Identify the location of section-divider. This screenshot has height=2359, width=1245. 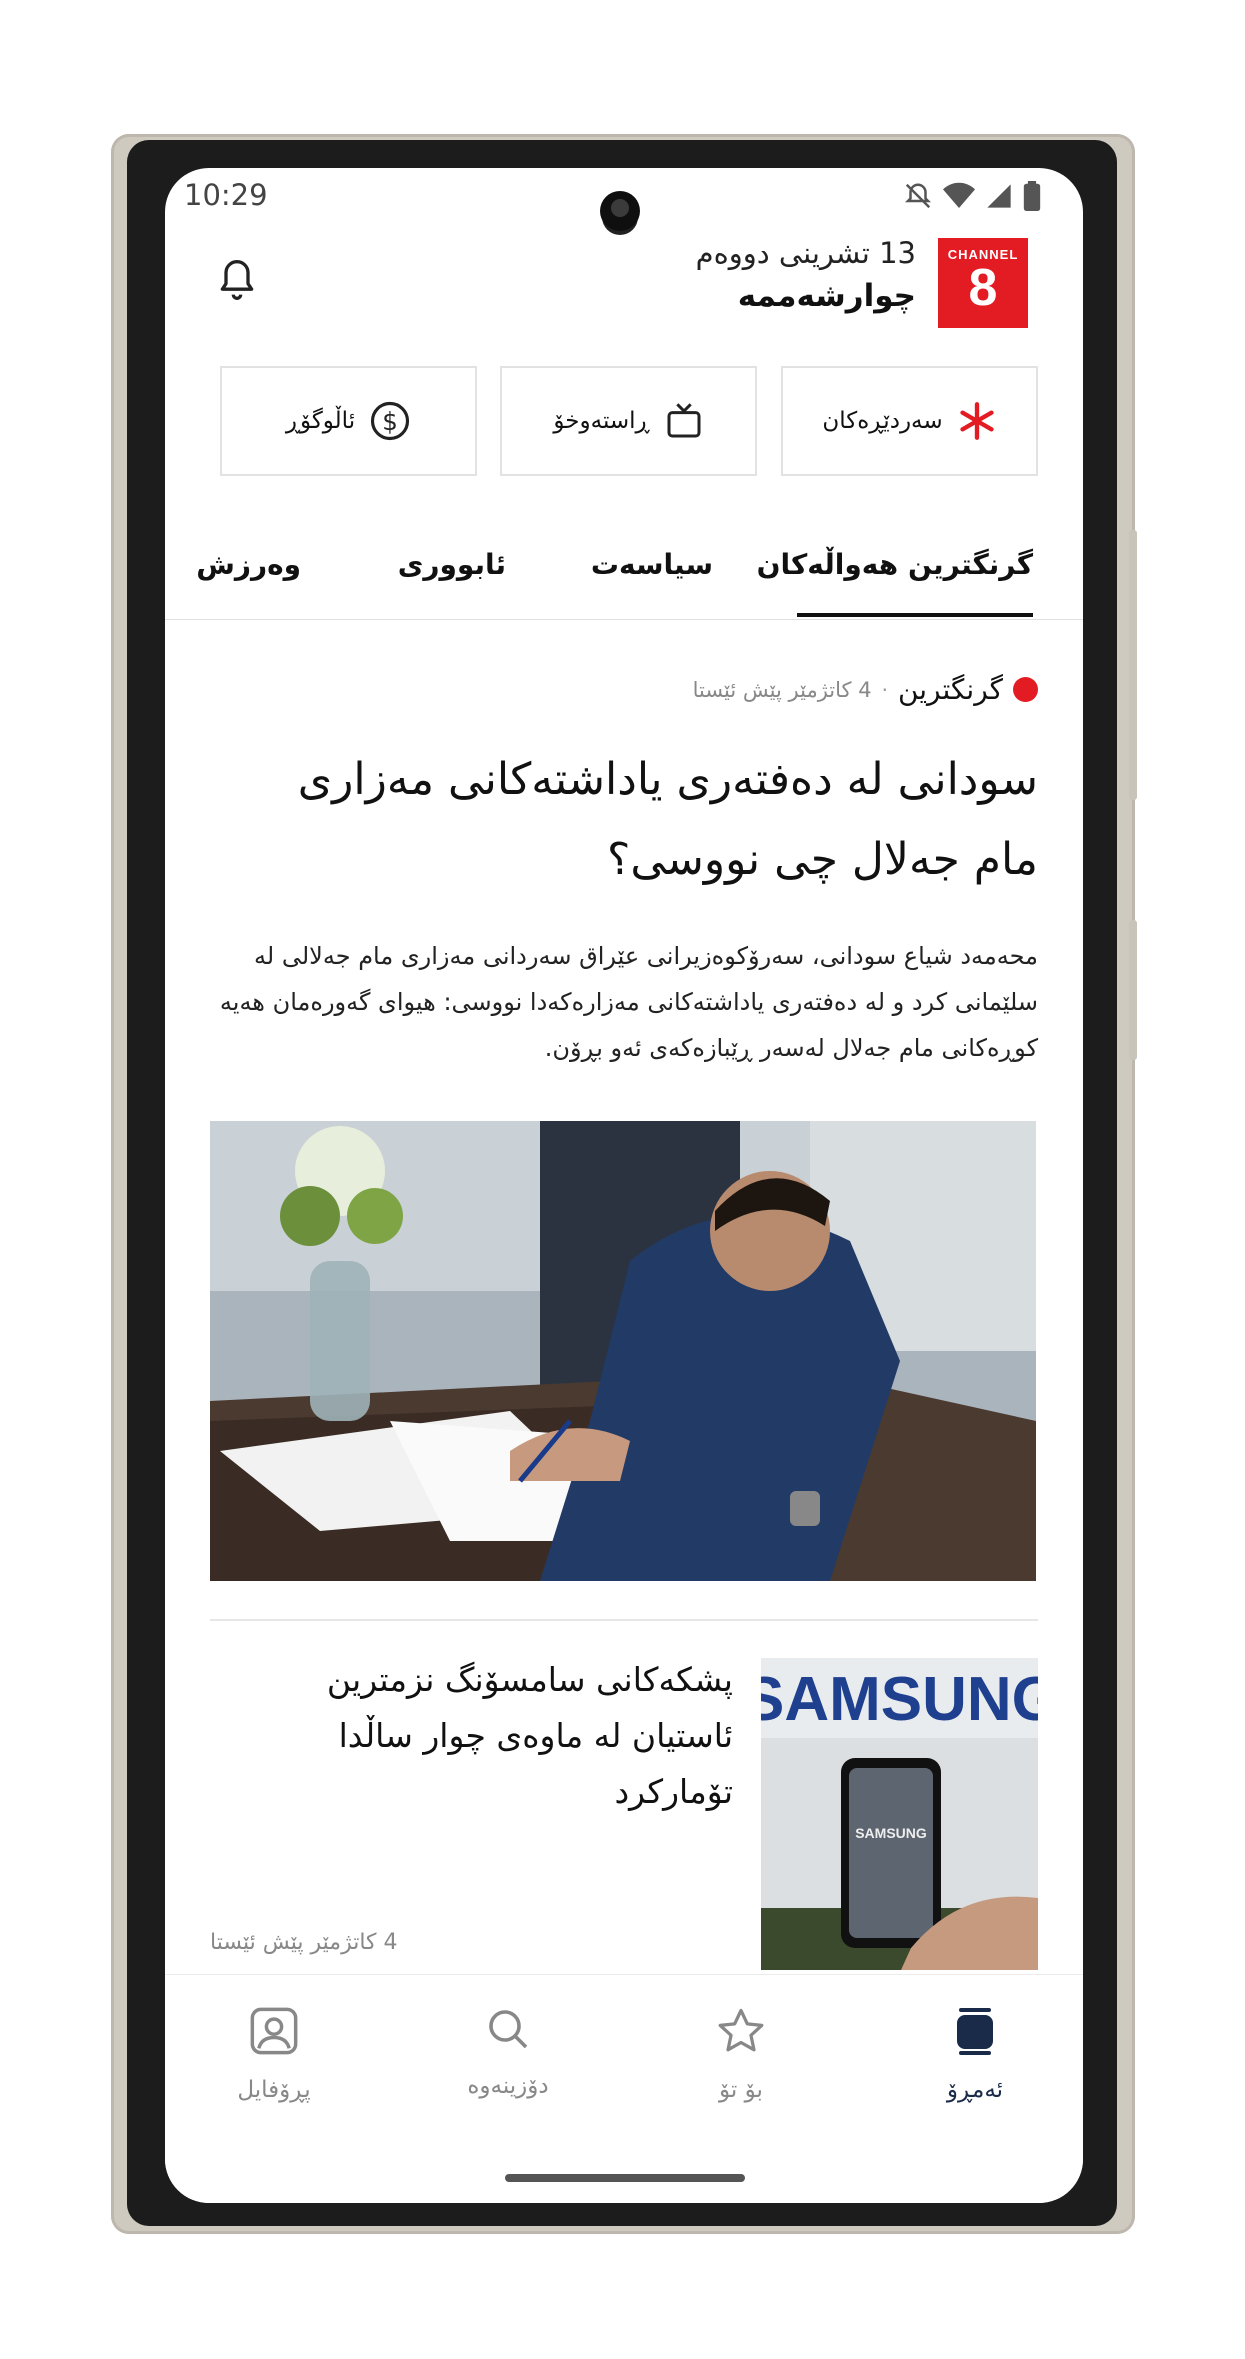
(624, 1620).